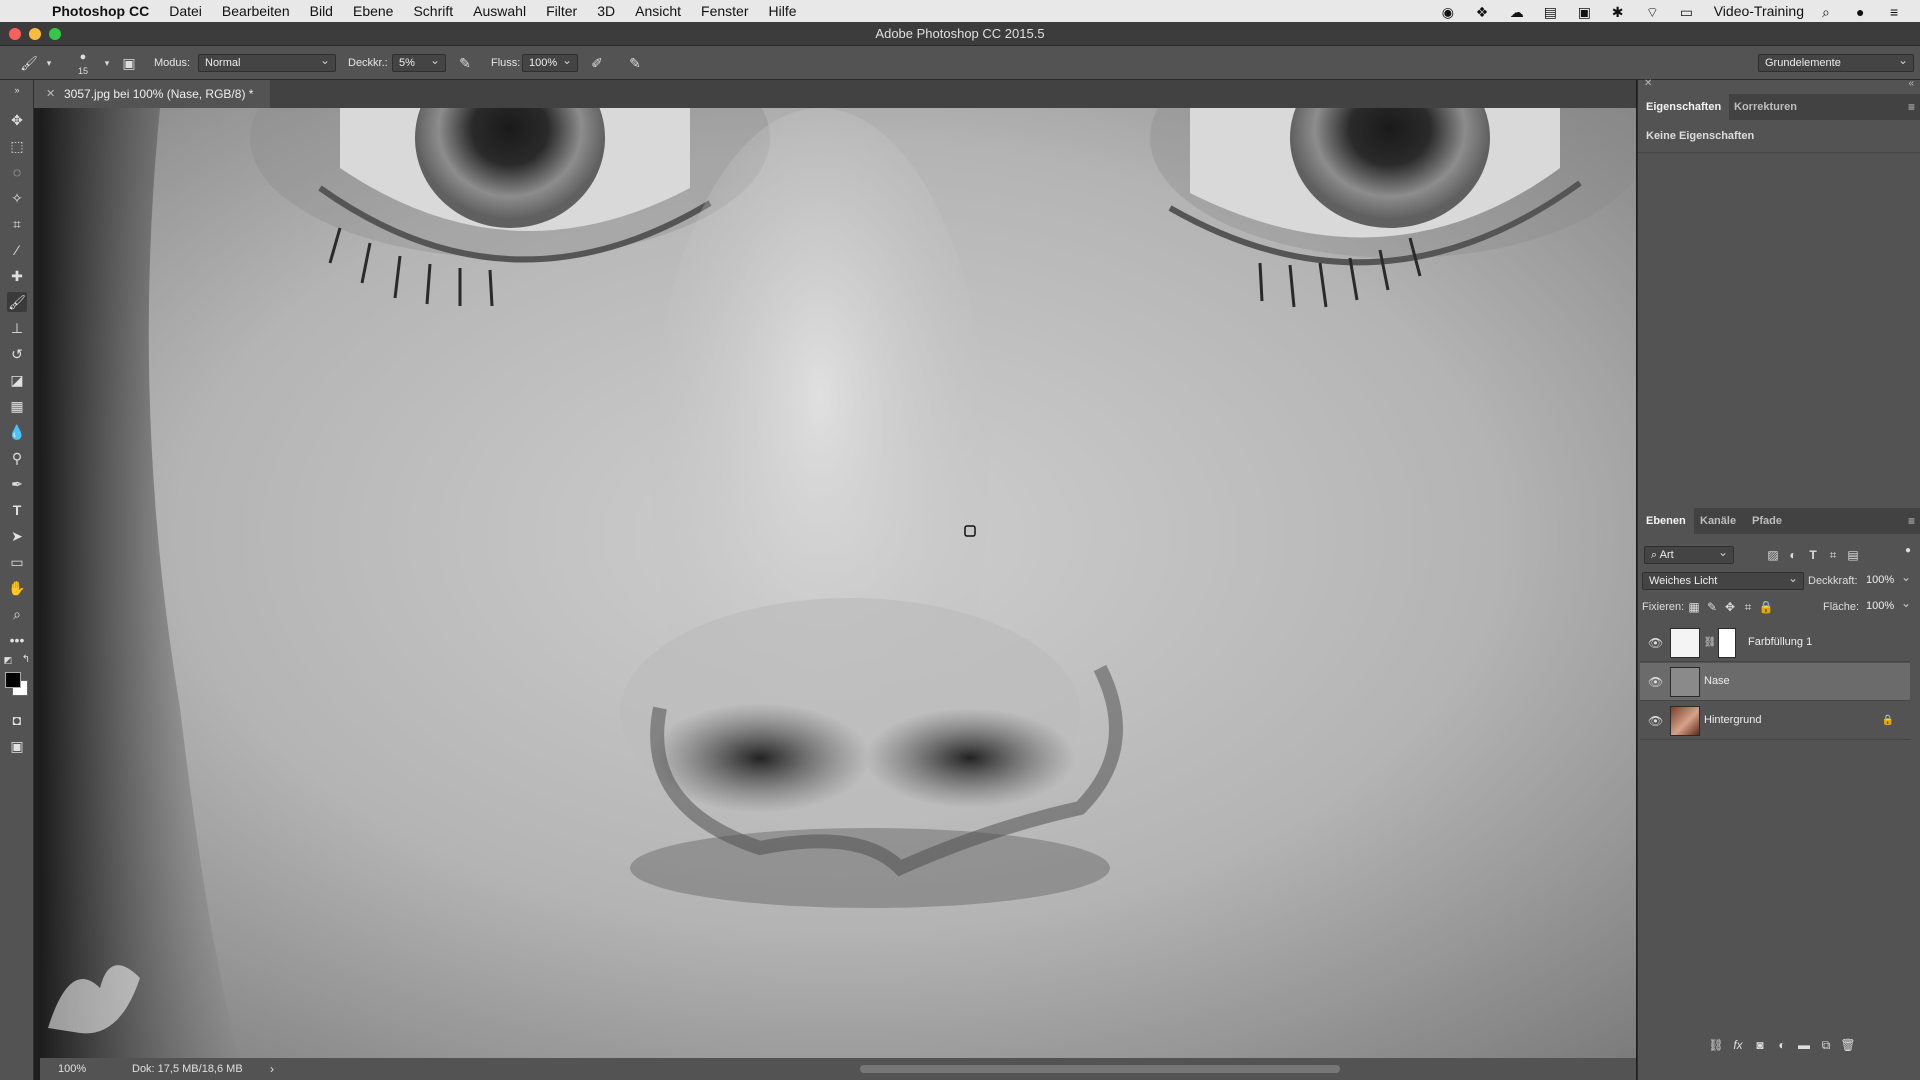 Image resolution: width=1920 pixels, height=1080 pixels. What do you see at coordinates (1911, 107) in the screenshot?
I see `panel-menu-icon: ≡` at bounding box center [1911, 107].